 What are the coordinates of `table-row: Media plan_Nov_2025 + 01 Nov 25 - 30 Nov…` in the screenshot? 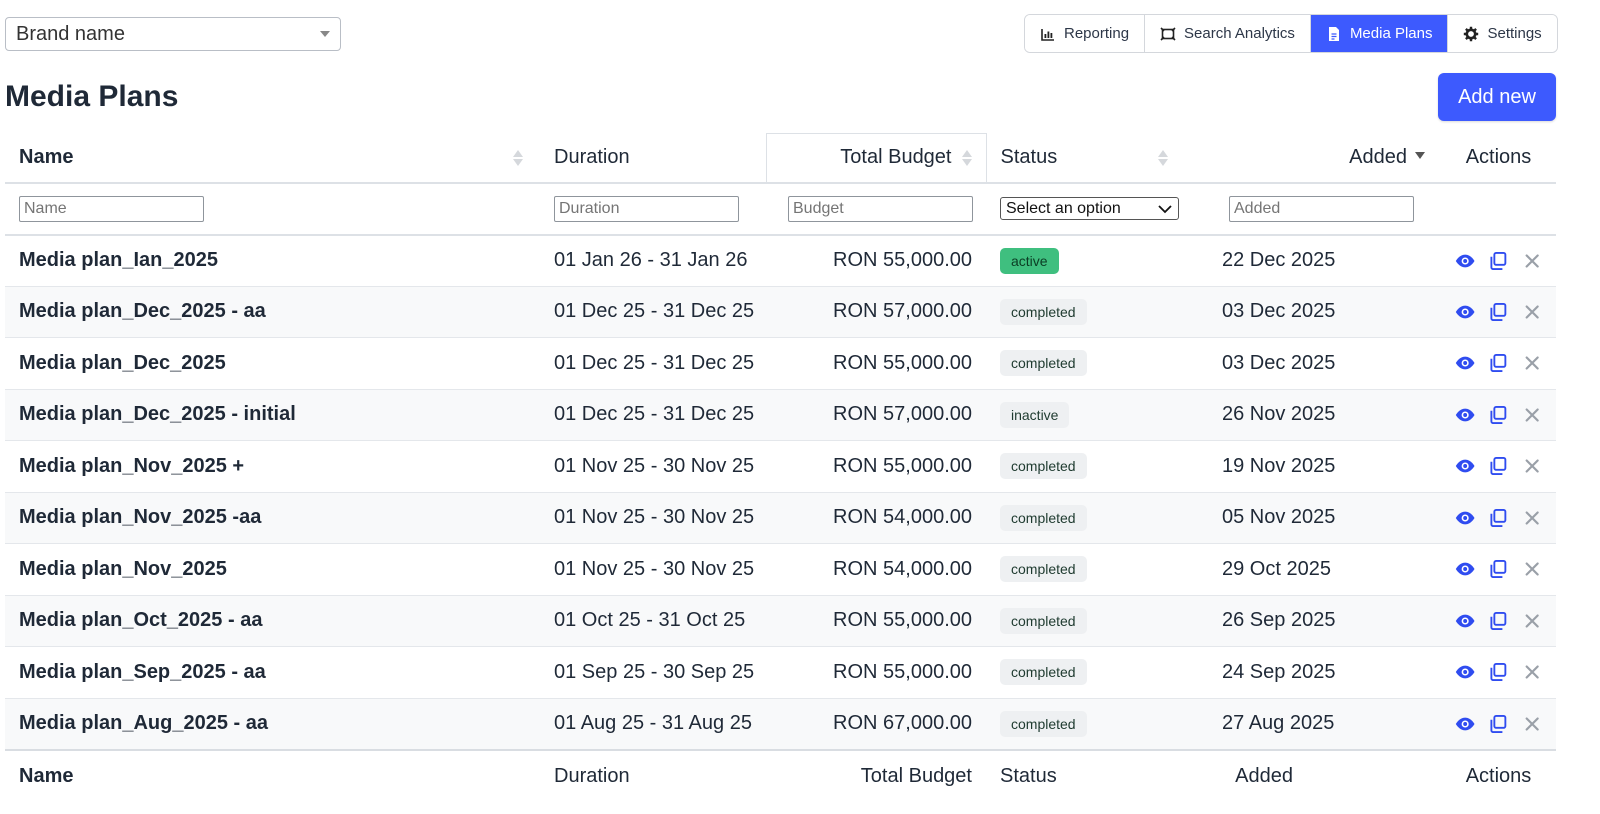 It's located at (780, 466).